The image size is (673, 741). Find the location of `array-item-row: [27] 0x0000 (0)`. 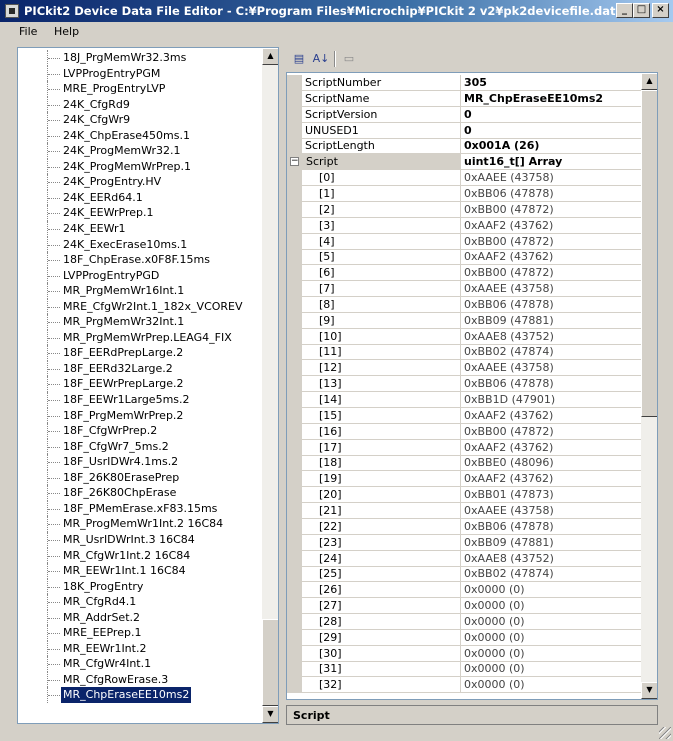

array-item-row: [27] 0x0000 (0) is located at coordinates (464, 606).